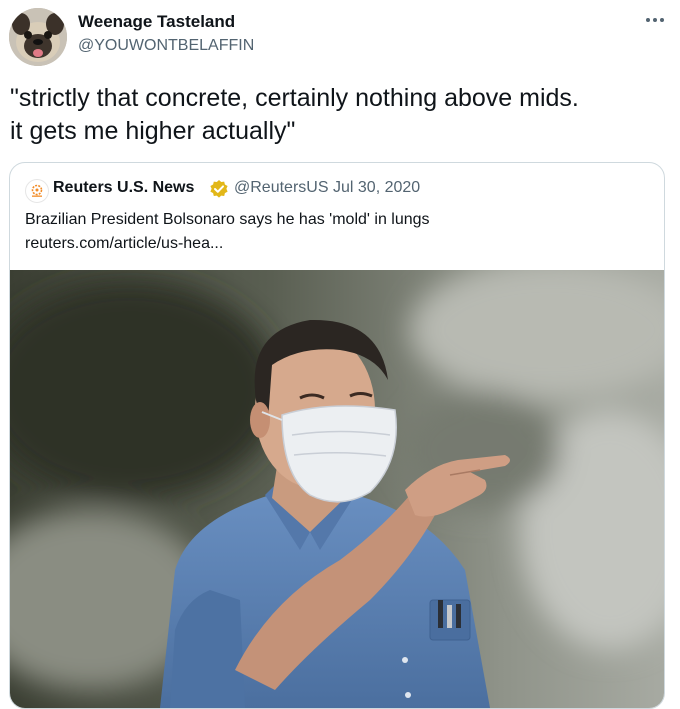 The width and height of the screenshot is (680, 709). What do you see at coordinates (156, 22) in the screenshot?
I see `author-name: Weenage Tasteland` at bounding box center [156, 22].